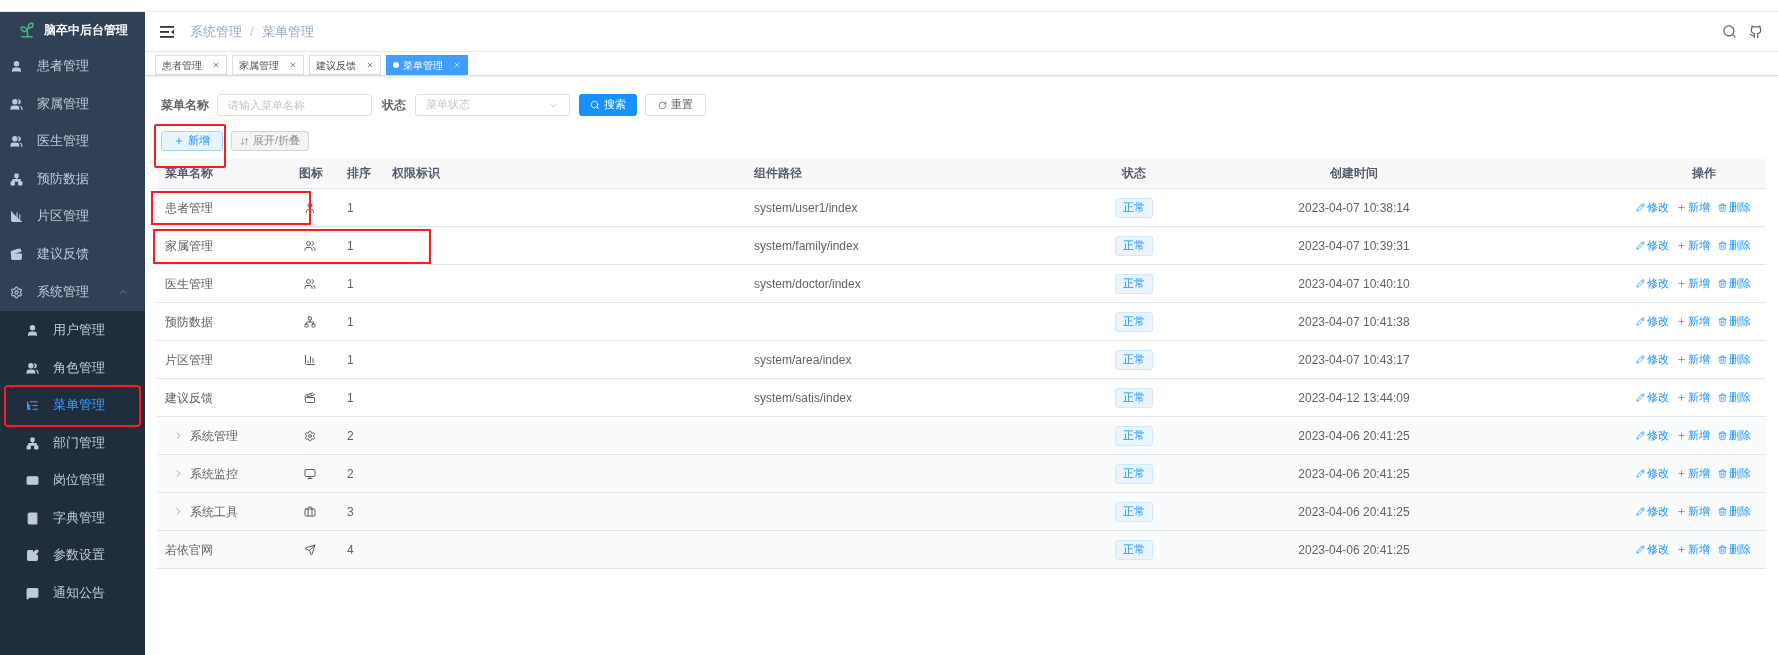  I want to click on sidebar-group: 系统管理, so click(72, 292).